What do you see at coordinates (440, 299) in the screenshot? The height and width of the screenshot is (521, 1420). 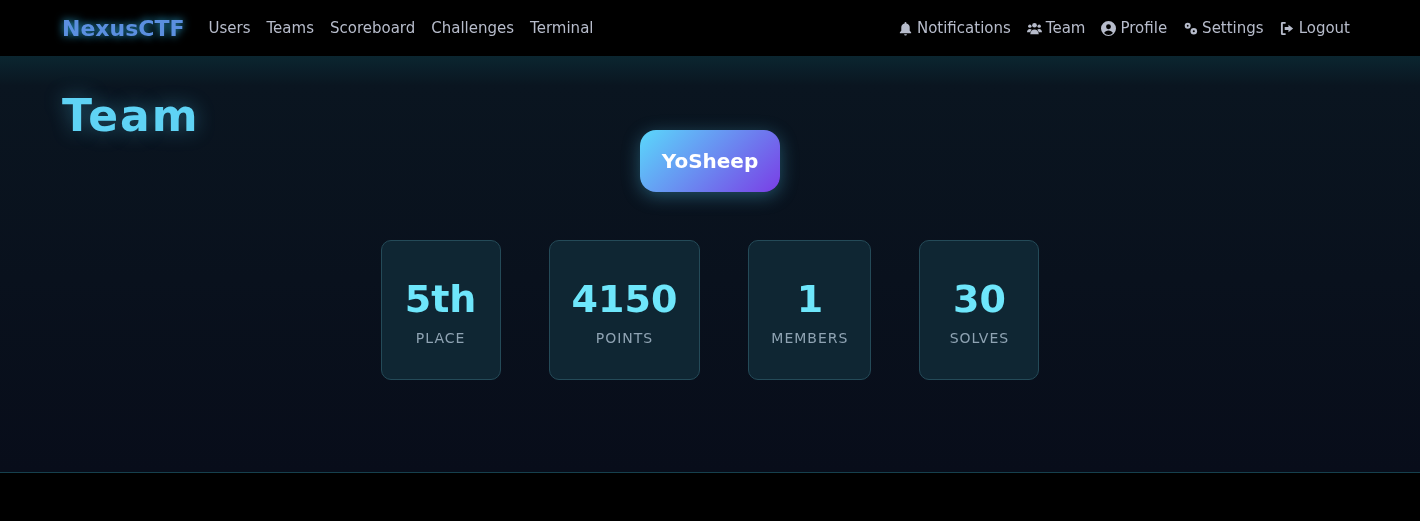 I see `stat-value: 5th` at bounding box center [440, 299].